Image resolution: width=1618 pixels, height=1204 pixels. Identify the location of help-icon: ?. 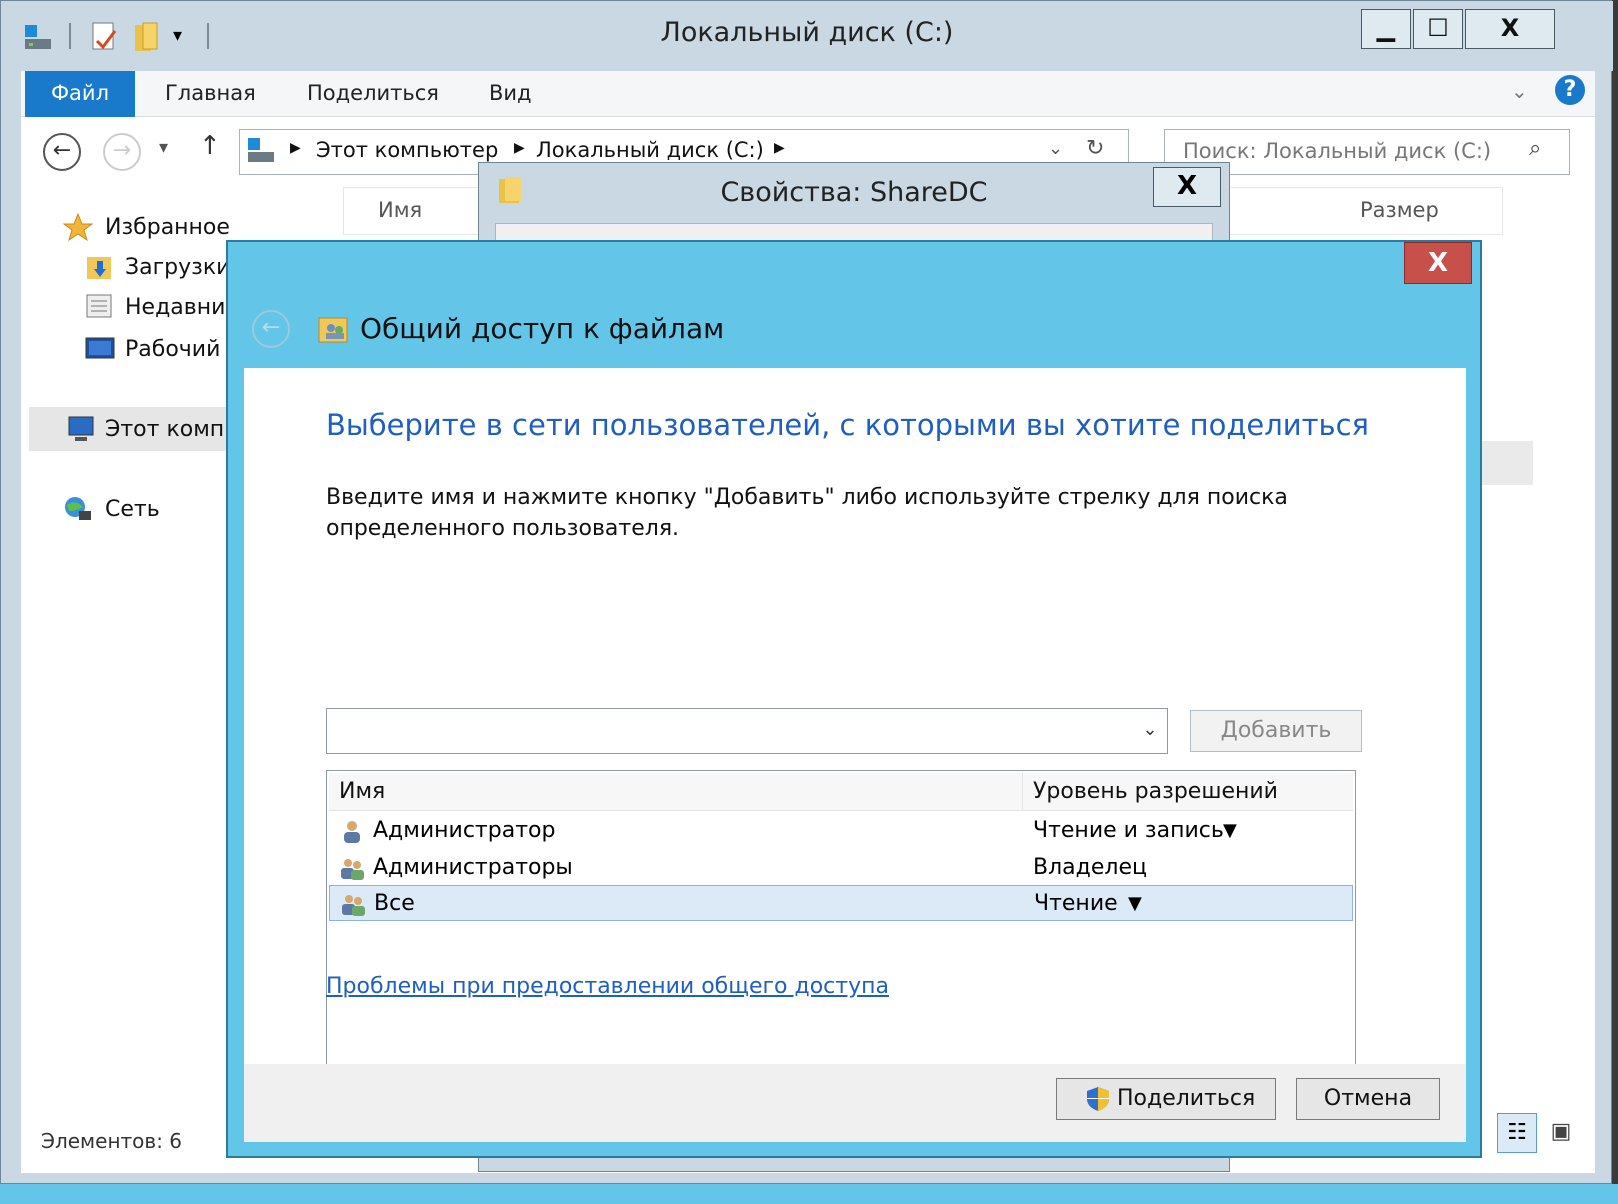
(1570, 90).